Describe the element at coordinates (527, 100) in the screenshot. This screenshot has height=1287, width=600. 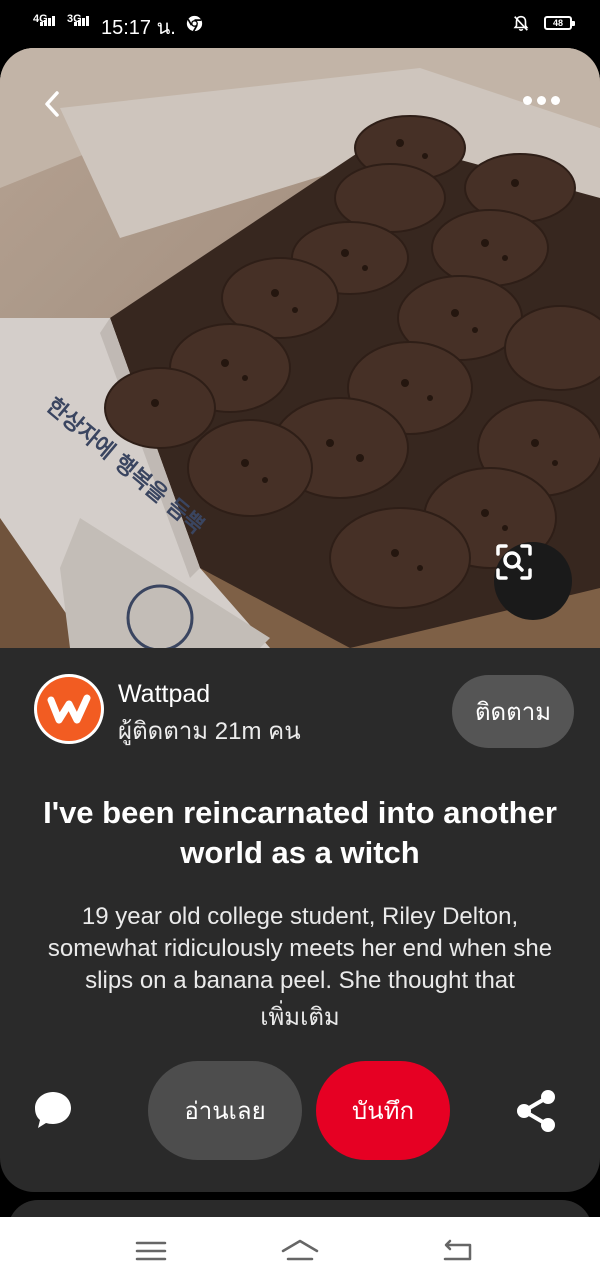
I see `more-options-icon` at that location.